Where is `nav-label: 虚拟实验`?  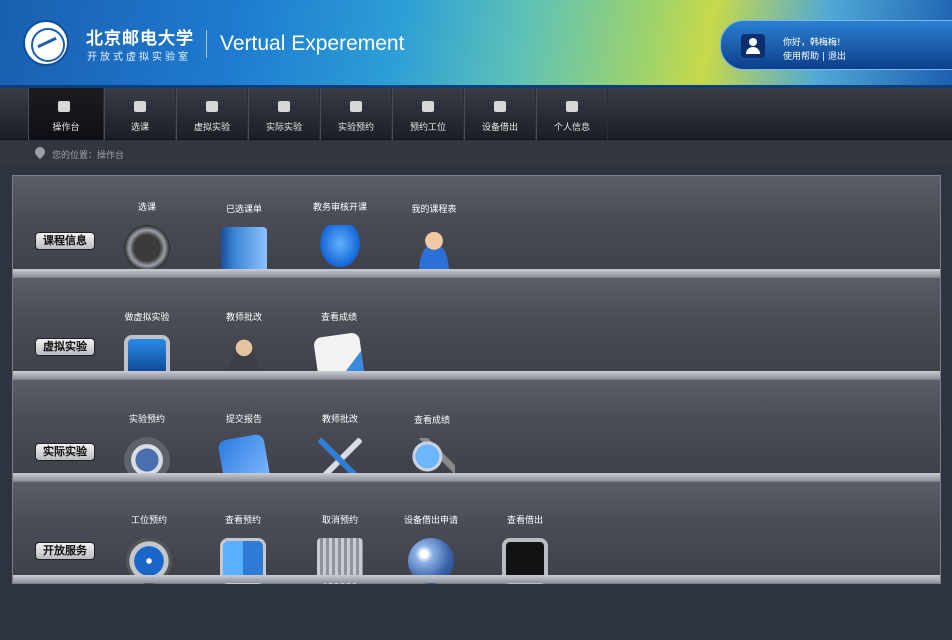 nav-label: 虚拟实验 is located at coordinates (211, 128).